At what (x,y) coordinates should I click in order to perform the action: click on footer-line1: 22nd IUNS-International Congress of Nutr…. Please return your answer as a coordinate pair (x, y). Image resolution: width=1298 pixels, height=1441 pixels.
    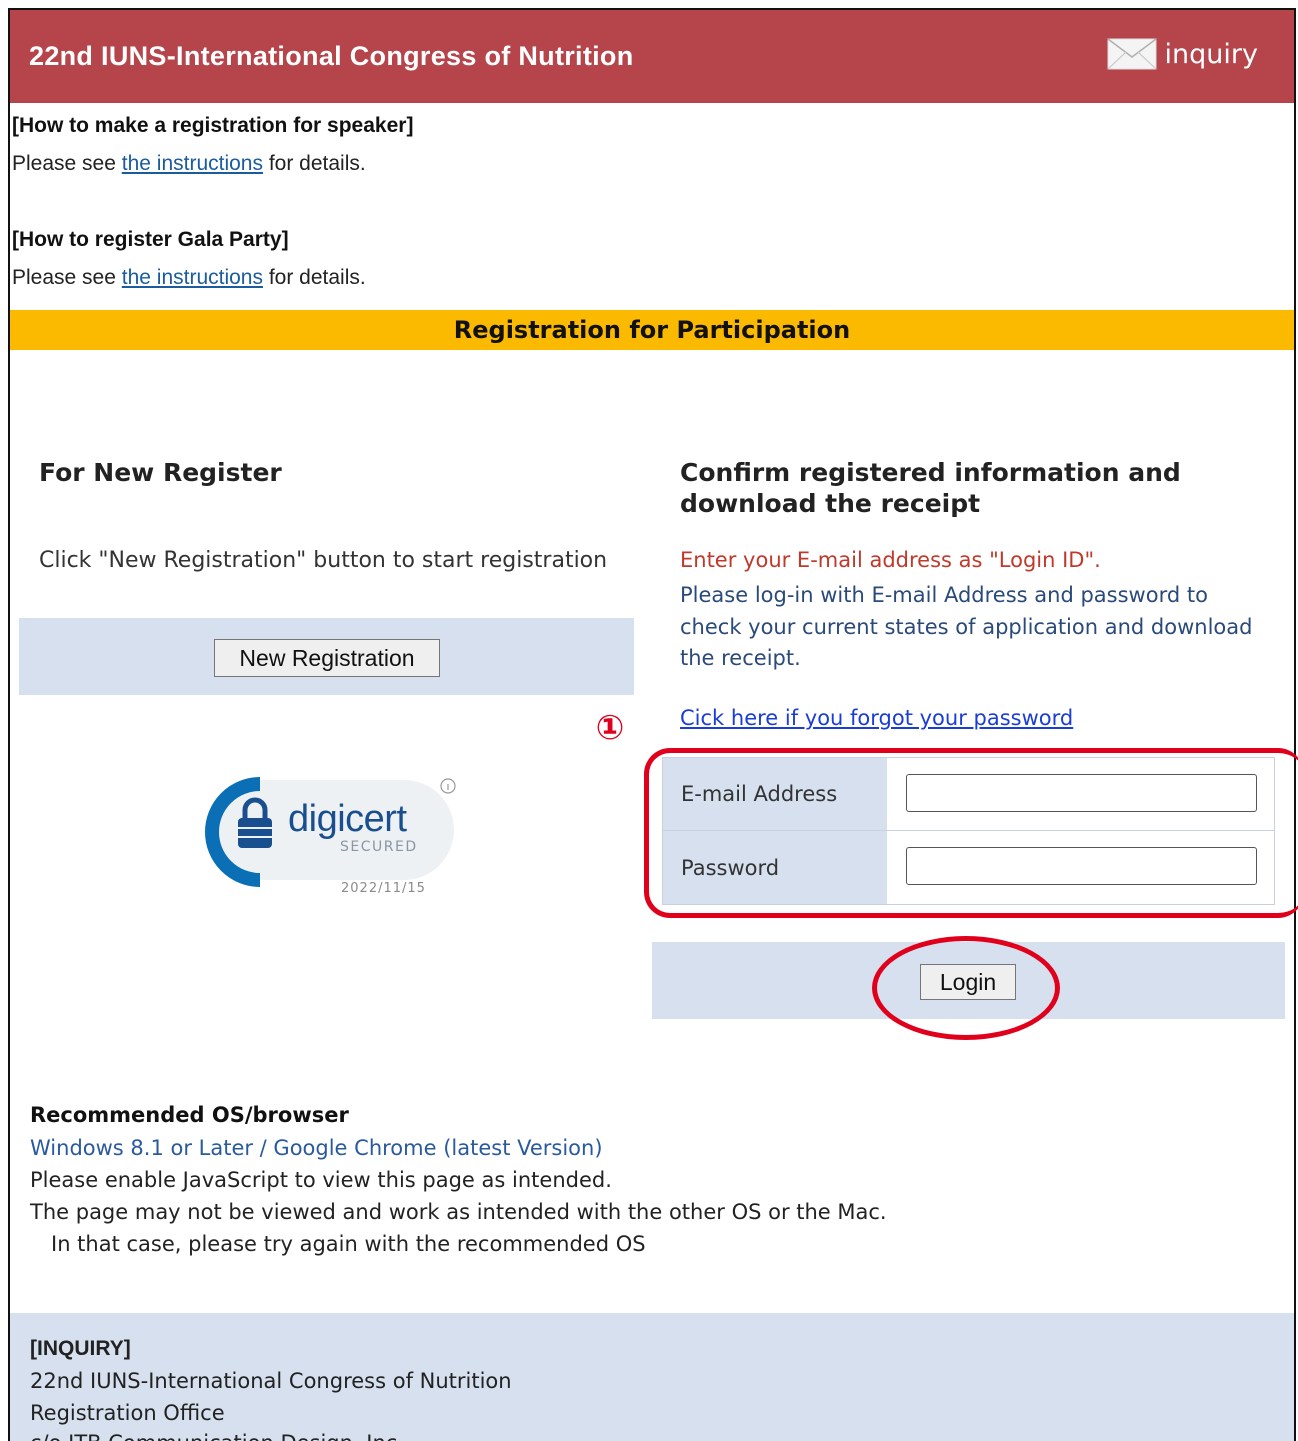
    Looking at the image, I should click on (271, 1381).